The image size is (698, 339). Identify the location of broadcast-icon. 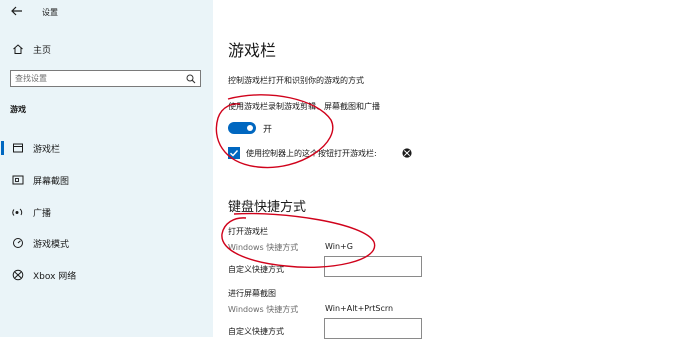
(17, 212).